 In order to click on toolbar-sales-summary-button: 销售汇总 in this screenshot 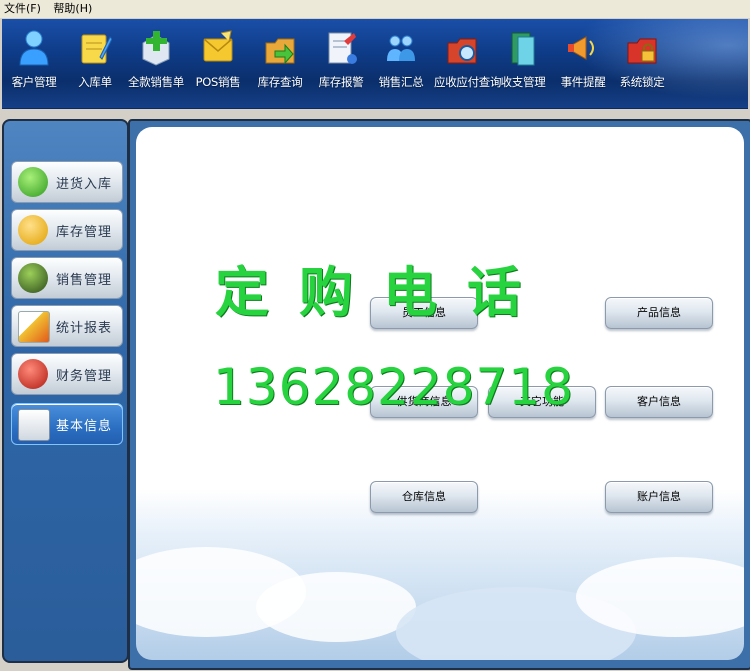, I will do `click(401, 64)`.